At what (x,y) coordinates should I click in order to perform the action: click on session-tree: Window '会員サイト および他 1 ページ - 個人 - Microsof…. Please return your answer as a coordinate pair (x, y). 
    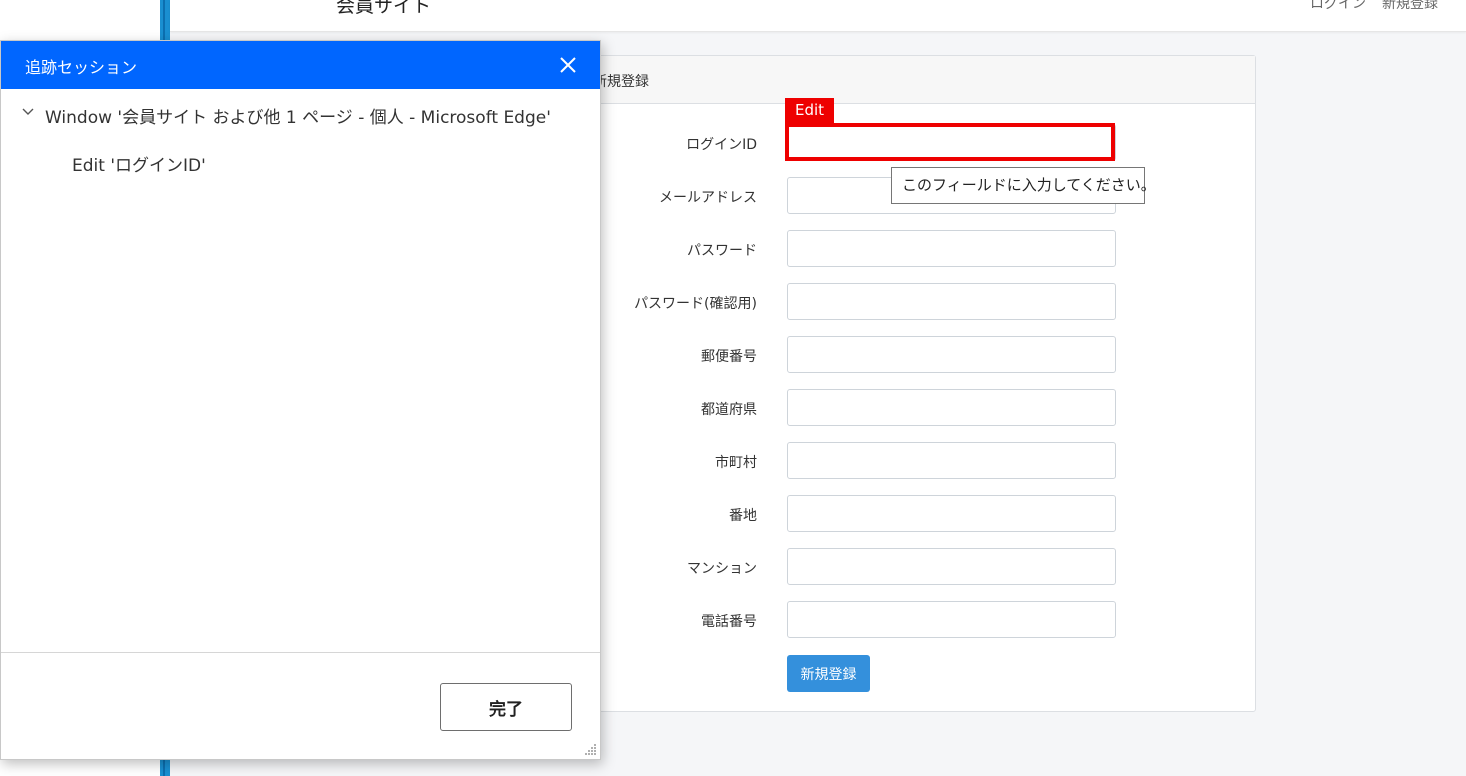
    Looking at the image, I should click on (301, 137).